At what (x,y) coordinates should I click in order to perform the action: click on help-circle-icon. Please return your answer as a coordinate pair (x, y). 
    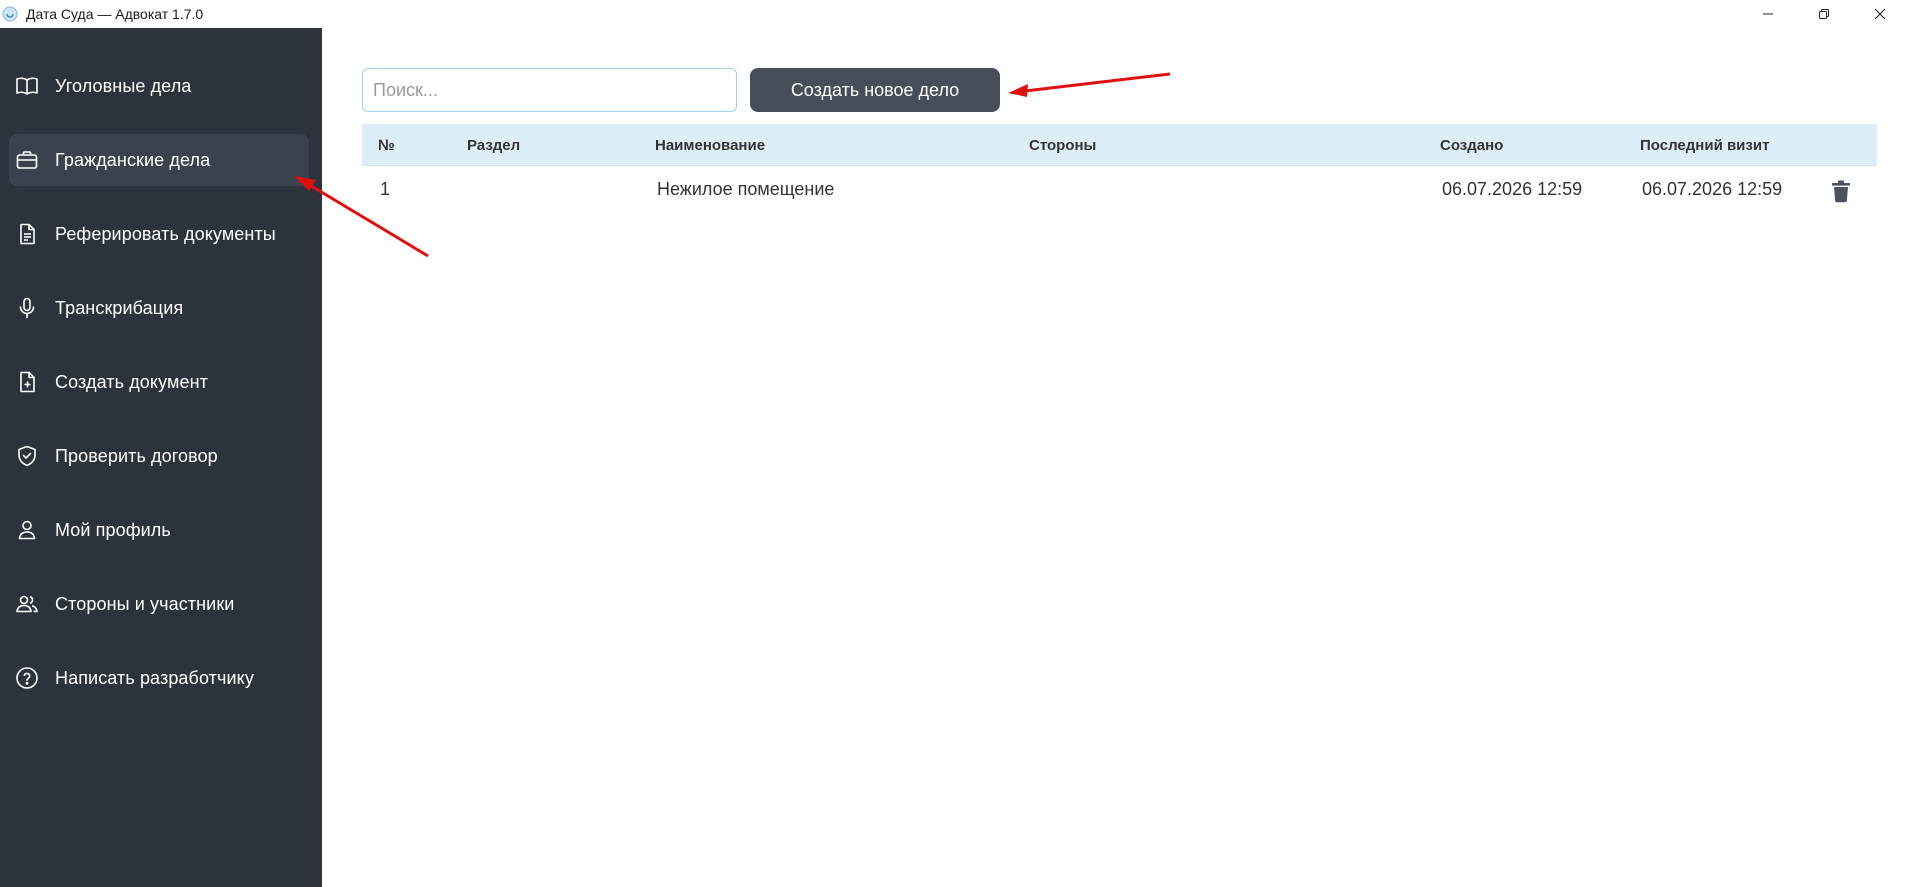
    Looking at the image, I should click on (27, 678).